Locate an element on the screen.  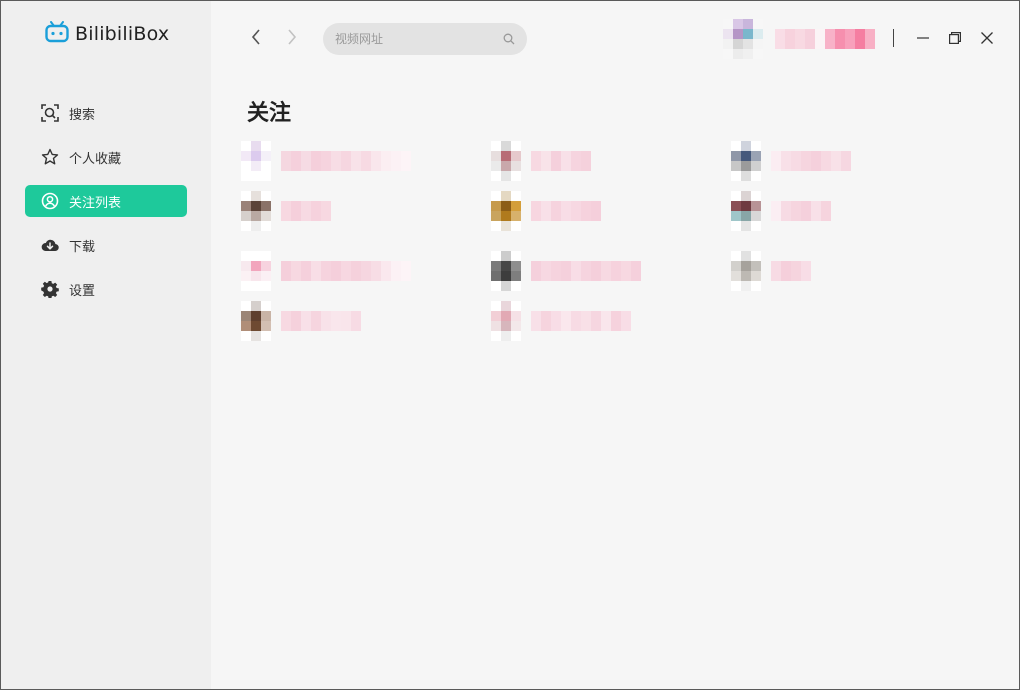
sidebar-item-search: 搜索 is located at coordinates (106, 113).